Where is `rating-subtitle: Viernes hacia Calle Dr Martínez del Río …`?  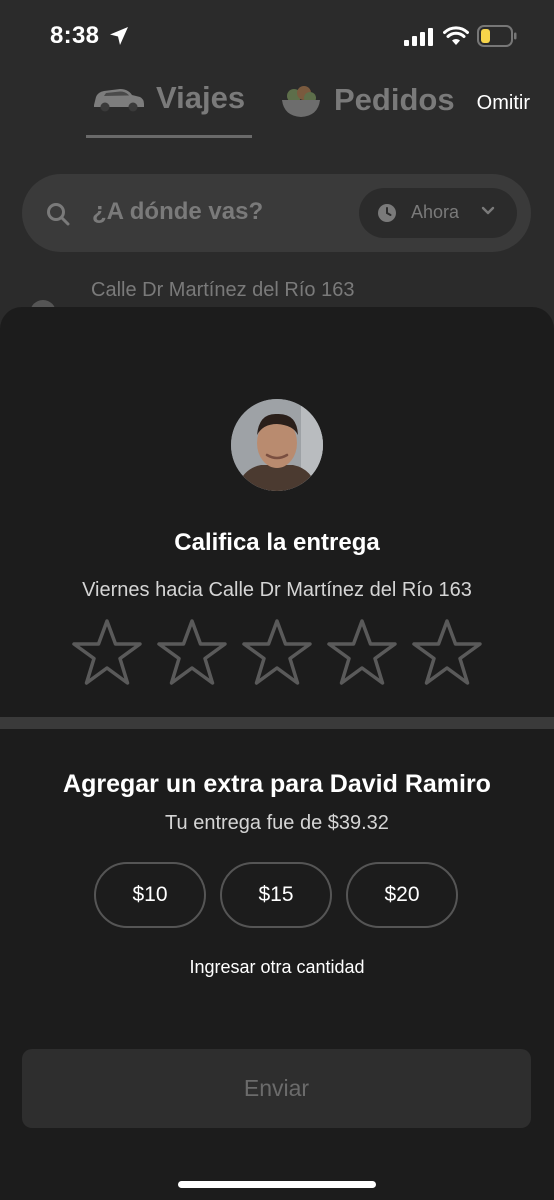 rating-subtitle: Viernes hacia Calle Dr Martínez del Río … is located at coordinates (277, 590).